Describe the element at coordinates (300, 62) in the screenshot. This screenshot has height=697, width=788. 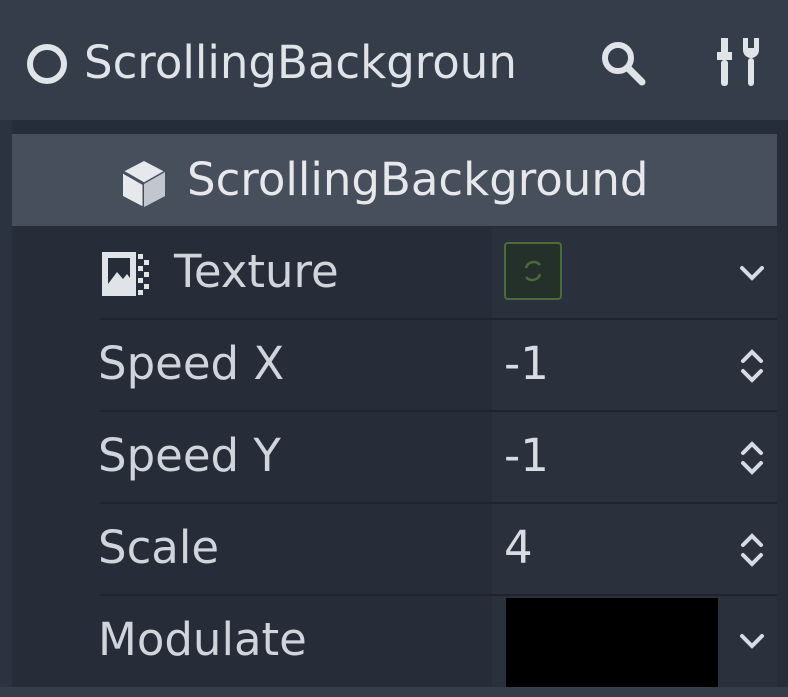
I see `node-name-label: ScrollingBackgroun` at that location.